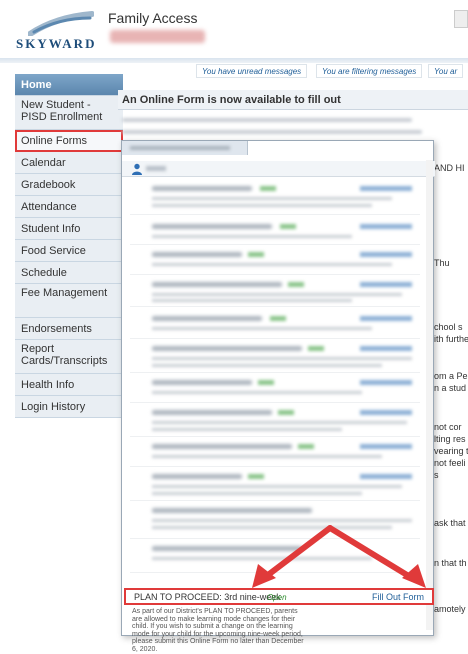  What do you see at coordinates (449, 168) in the screenshot?
I see `bg-text-fragment: AND HI` at bounding box center [449, 168].